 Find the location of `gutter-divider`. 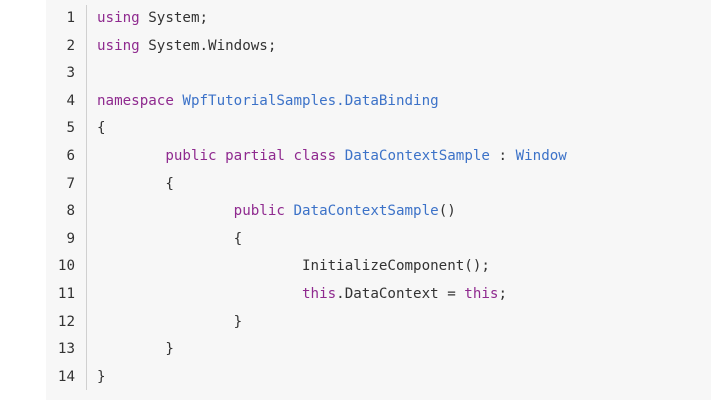

gutter-divider is located at coordinates (86, 197).